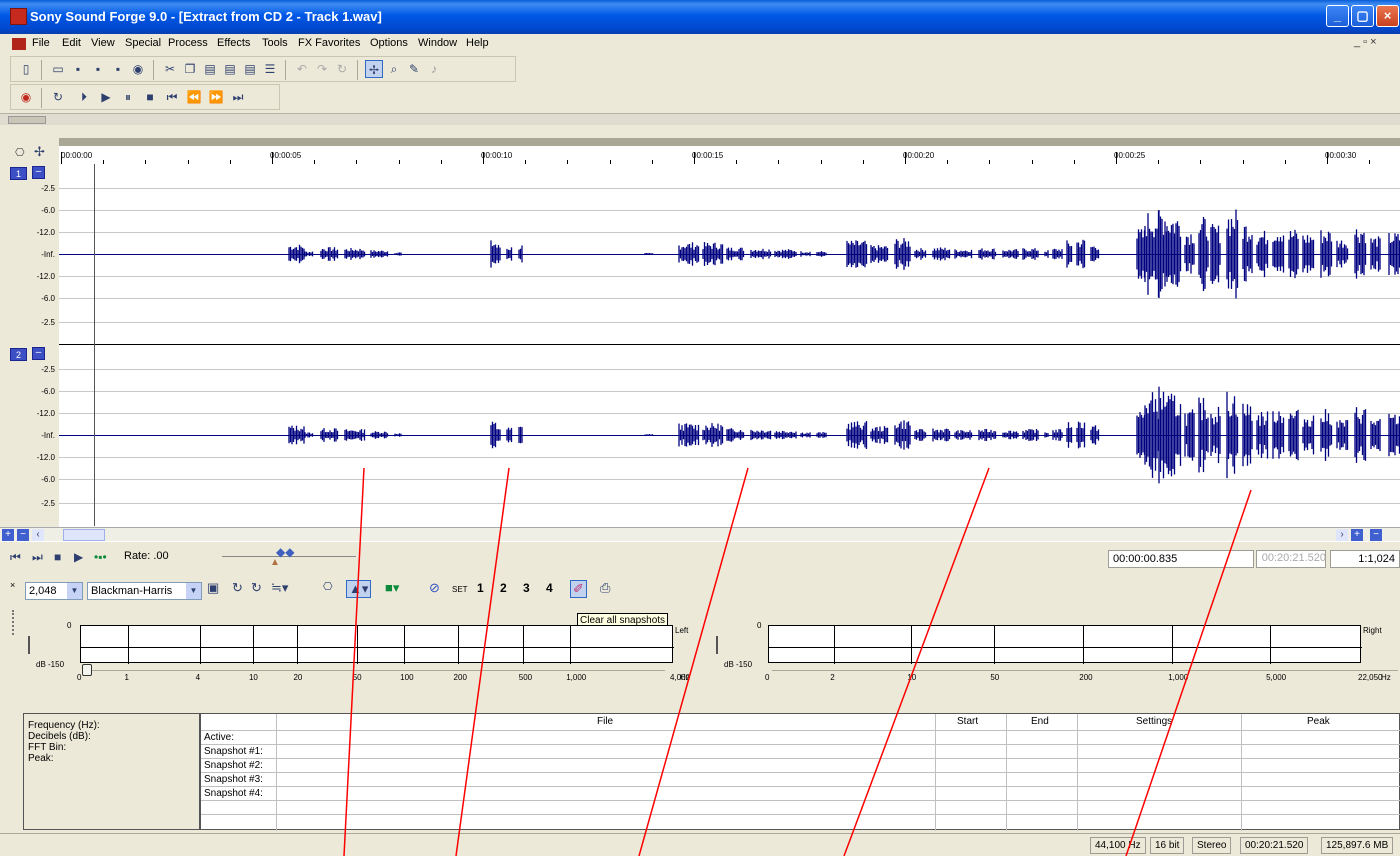  What do you see at coordinates (26, 69) in the screenshot?
I see `new-file-icon: ▯` at bounding box center [26, 69].